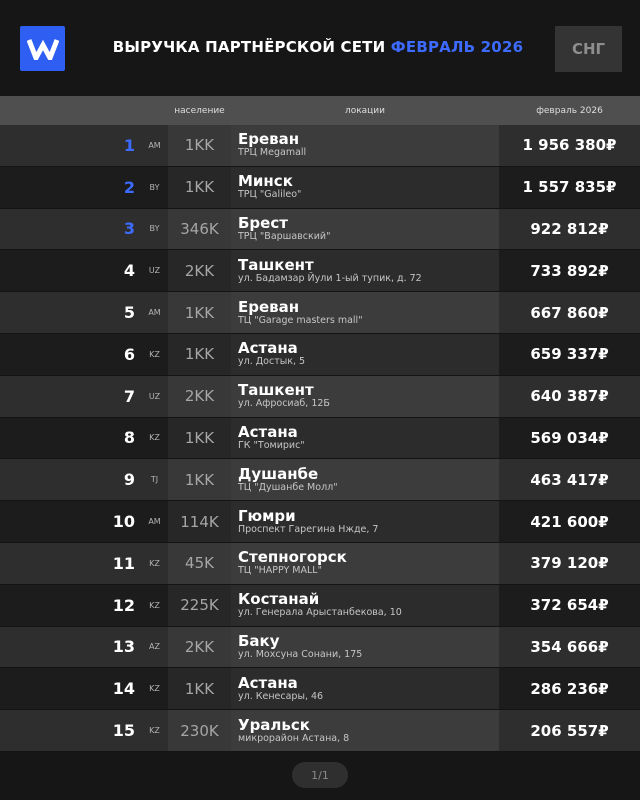  Describe the element at coordinates (569, 396) in the screenshot. I see `revenue-cell: 640 387₽` at that location.